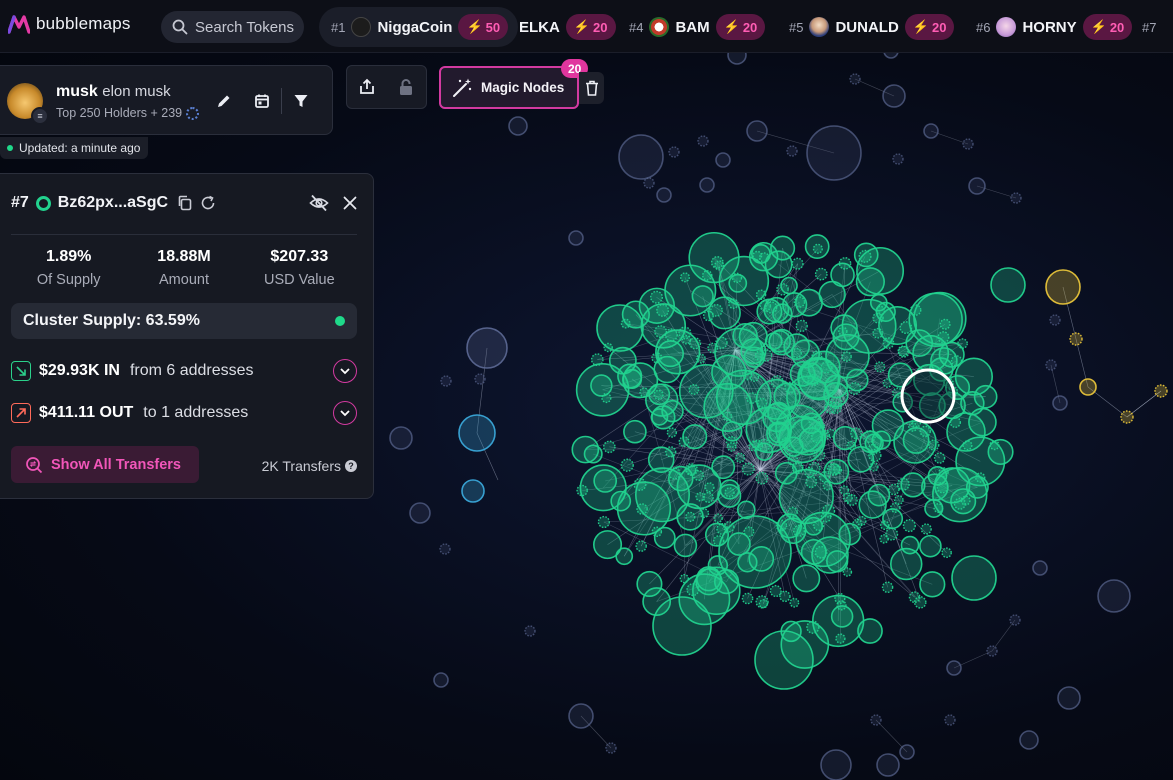 The image size is (1173, 780). What do you see at coordinates (509, 87) in the screenshot?
I see `magic-nodes-button: Magic Nodes` at bounding box center [509, 87].